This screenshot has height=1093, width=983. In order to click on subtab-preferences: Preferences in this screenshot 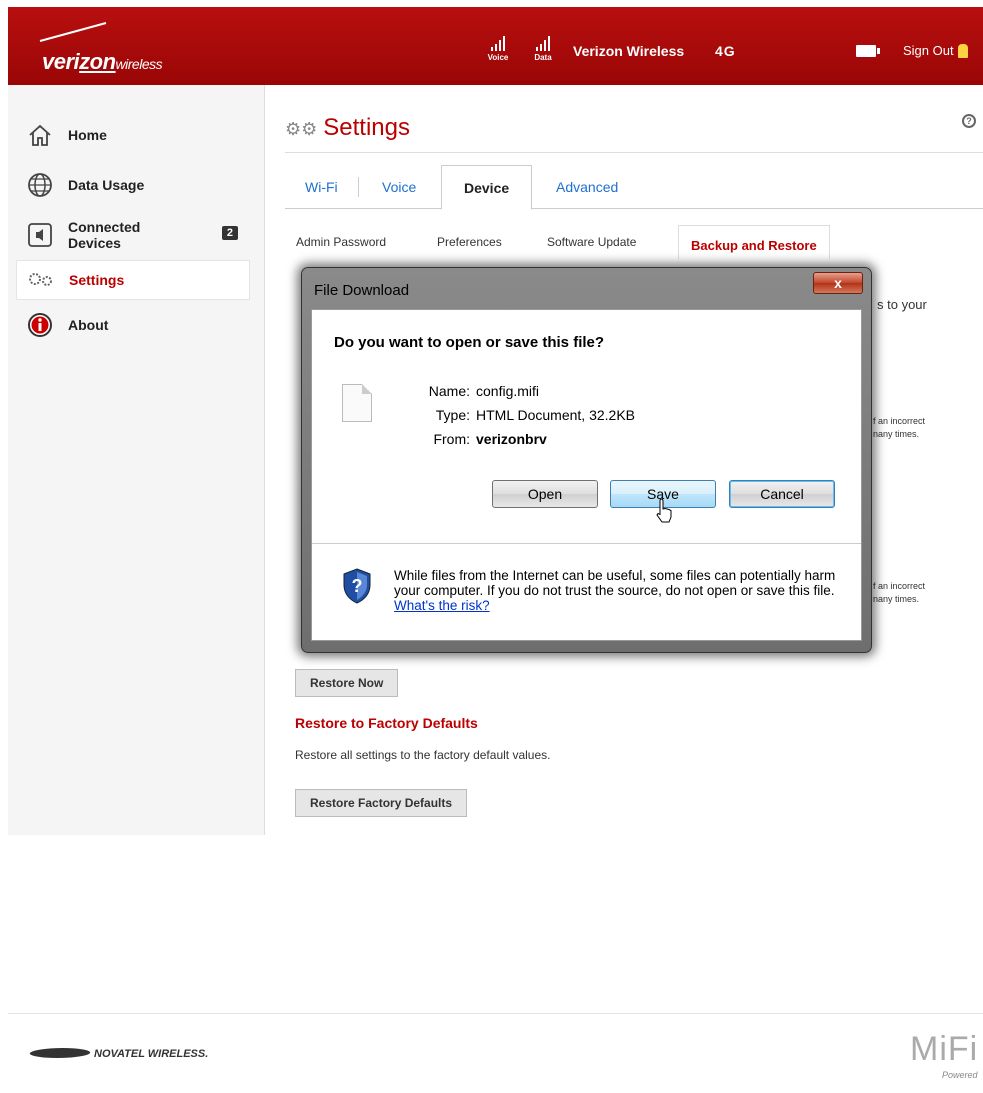, I will do `click(469, 242)`.